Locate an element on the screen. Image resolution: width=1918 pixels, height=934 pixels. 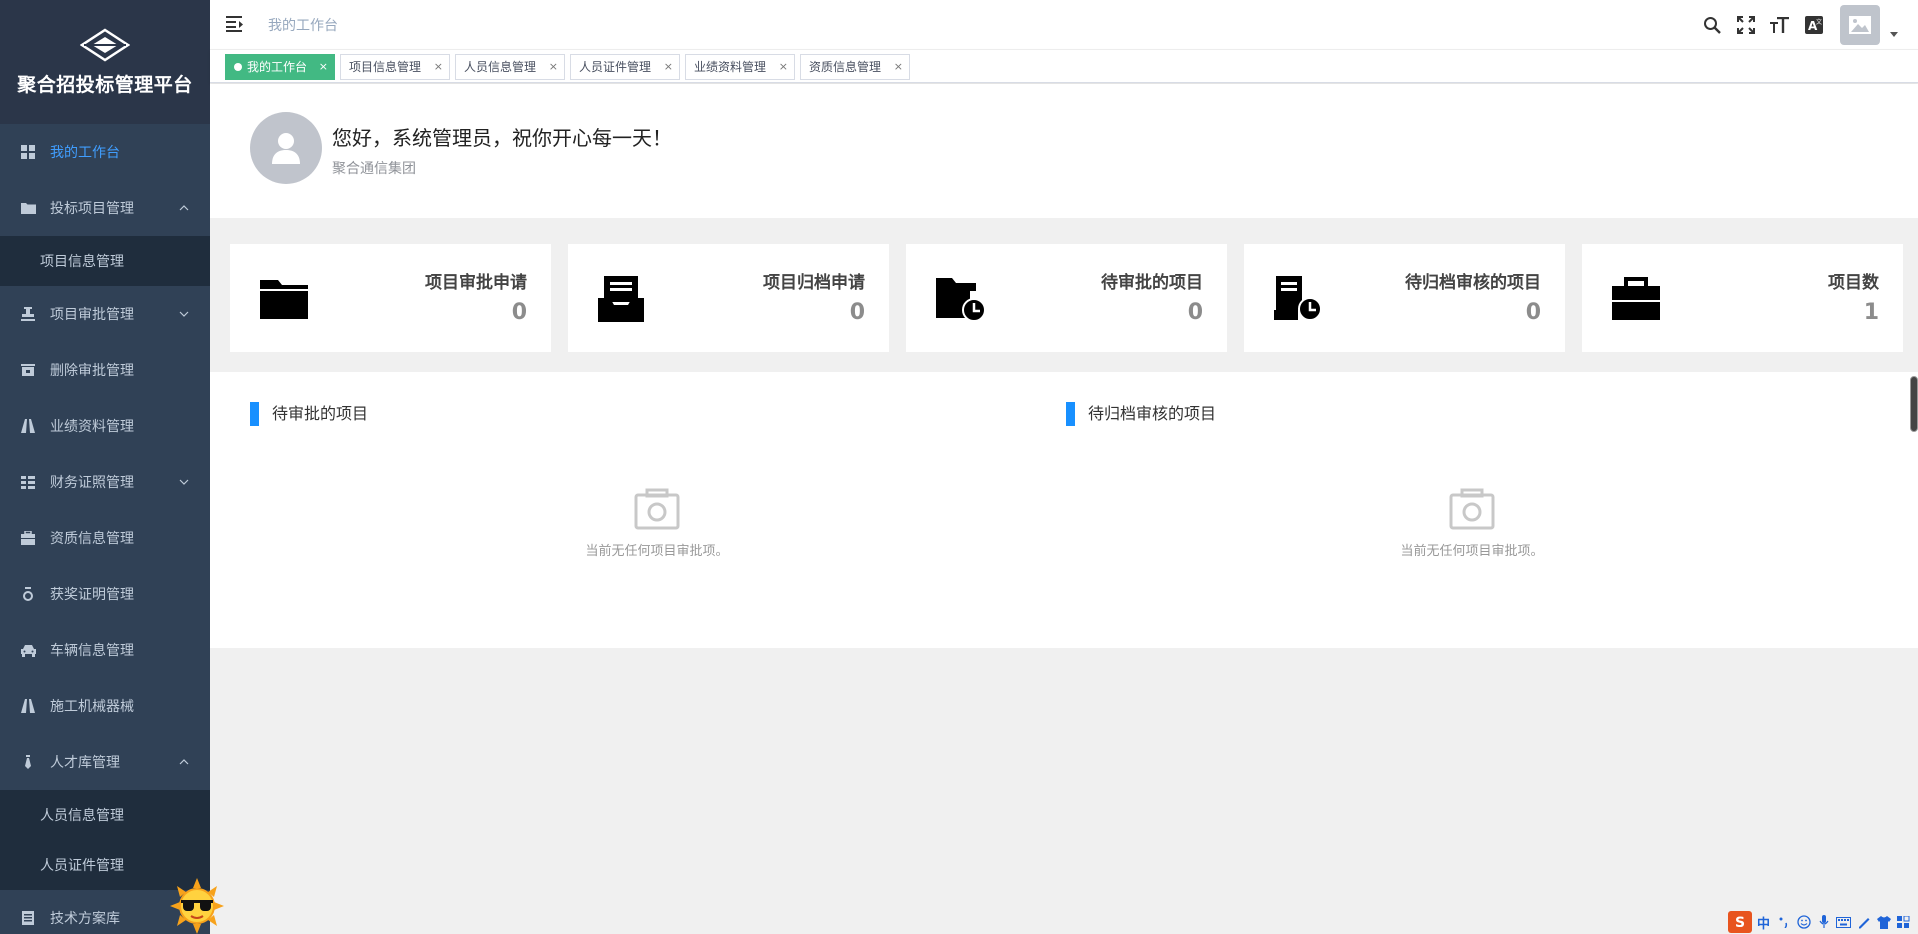
stamp-icon is located at coordinates (28, 314).